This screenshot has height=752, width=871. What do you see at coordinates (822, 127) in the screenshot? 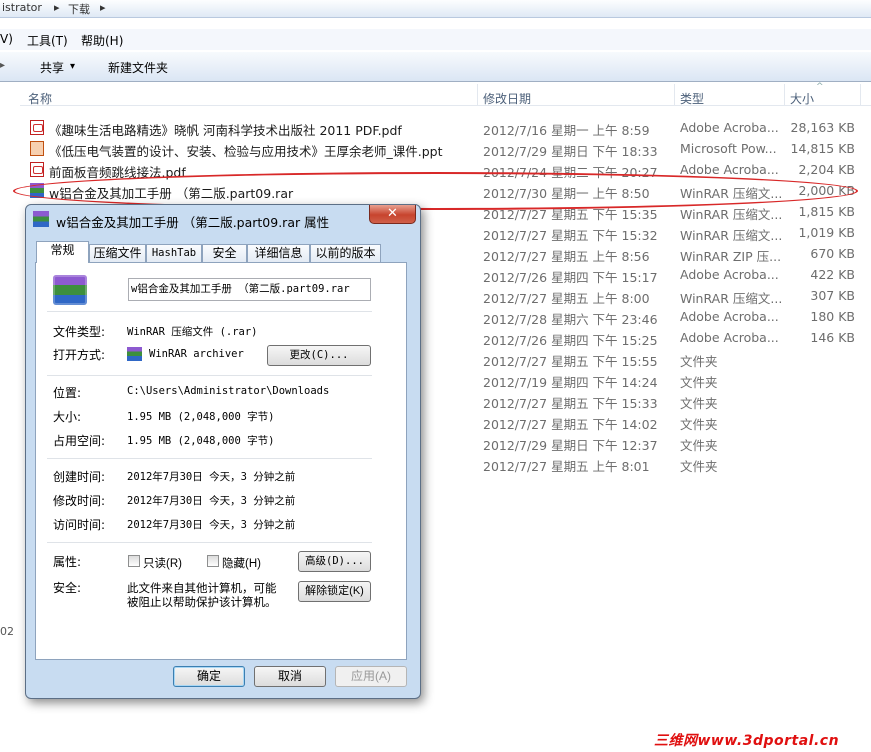
I see `file-size: 28,163 KB` at bounding box center [822, 127].